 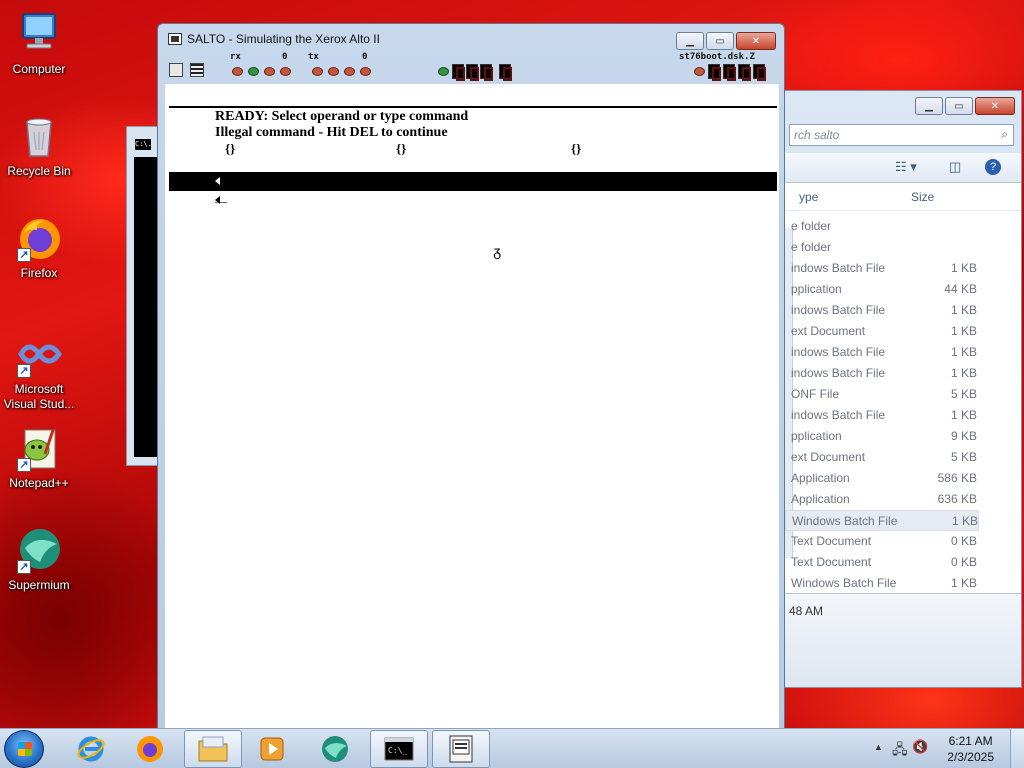 What do you see at coordinates (906, 167) in the screenshot?
I see `view-options-icon: ☷ ▾` at bounding box center [906, 167].